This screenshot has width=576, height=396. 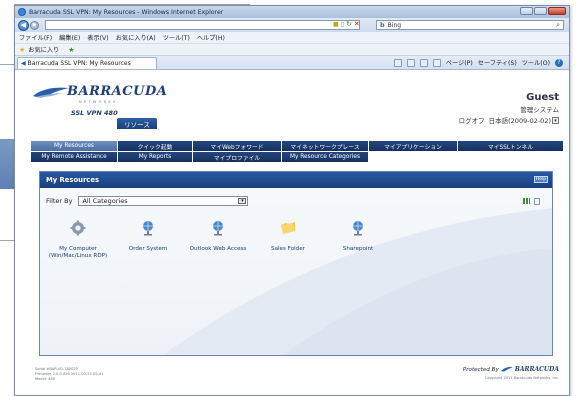 I want to click on language-select: 日本語(2009-02-02) ▾, so click(x=524, y=120).